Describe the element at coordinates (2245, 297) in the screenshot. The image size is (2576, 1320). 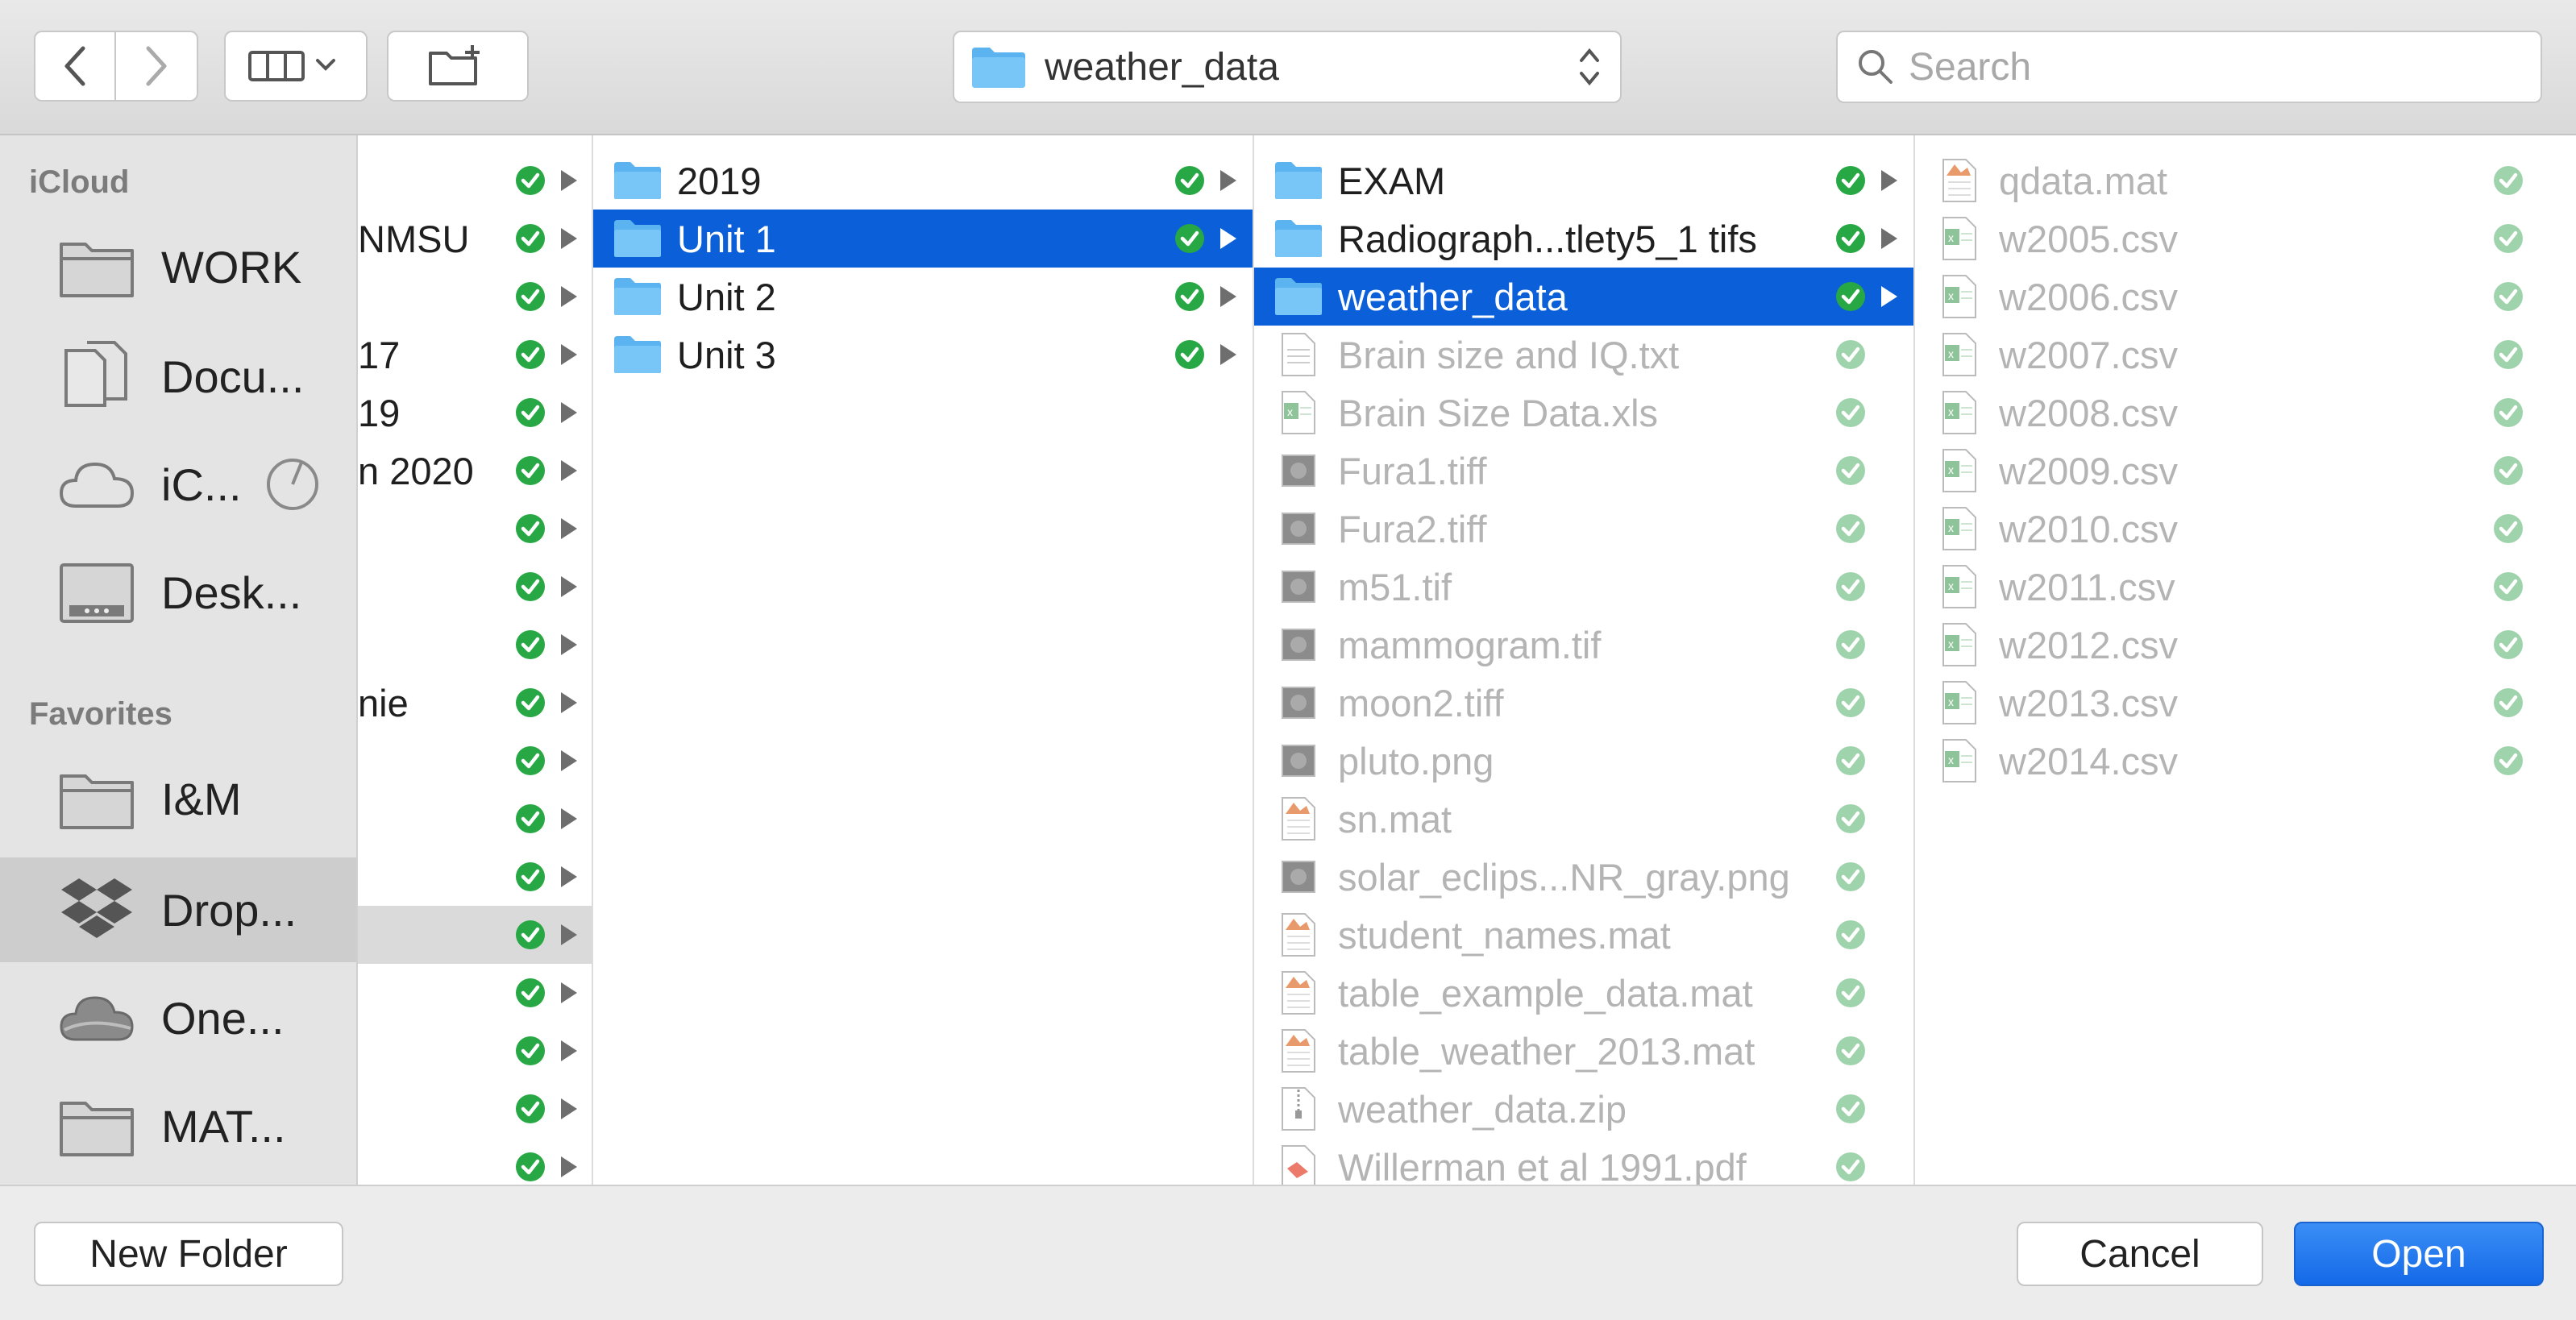
I see `file-row: x w2006.csv` at that location.